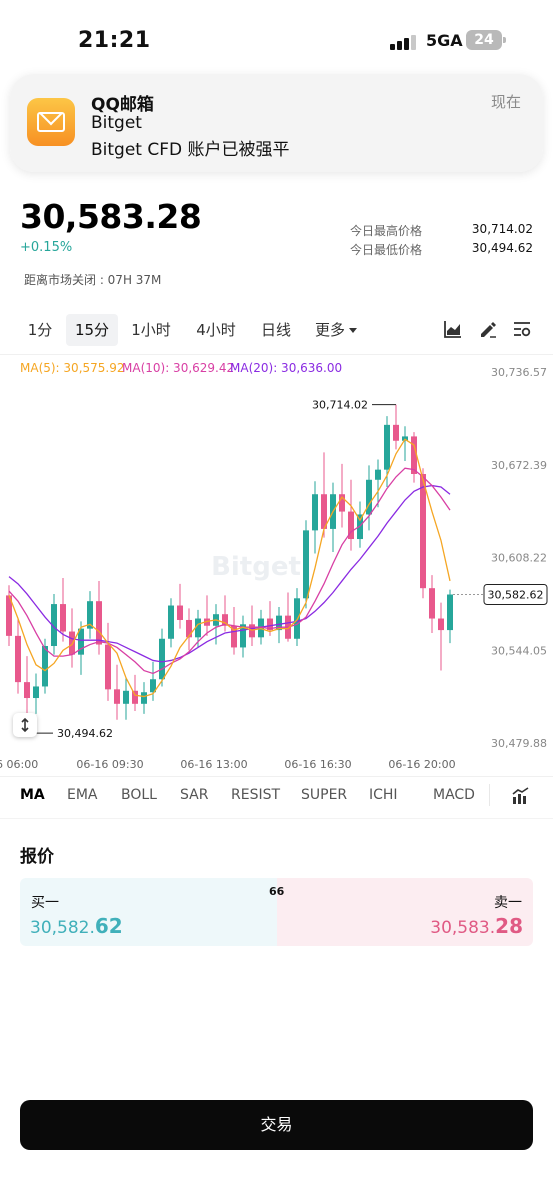 This screenshot has height=1200, width=553. Describe the element at coordinates (453, 329) in the screenshot. I see `area-chart-icon` at that location.